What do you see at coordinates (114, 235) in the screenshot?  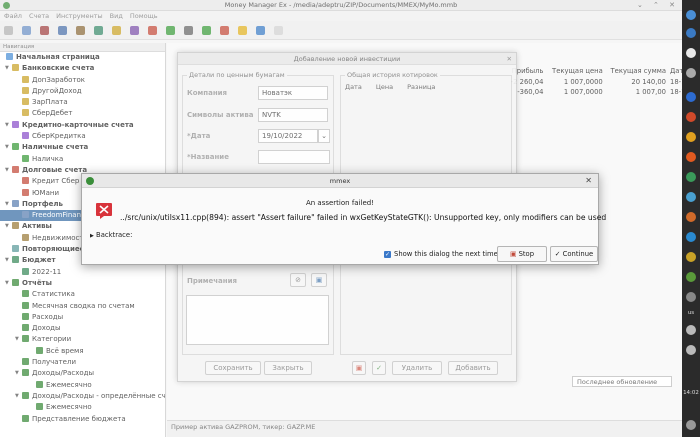 I see `backtrace-label: Backtrace:` at bounding box center [114, 235].